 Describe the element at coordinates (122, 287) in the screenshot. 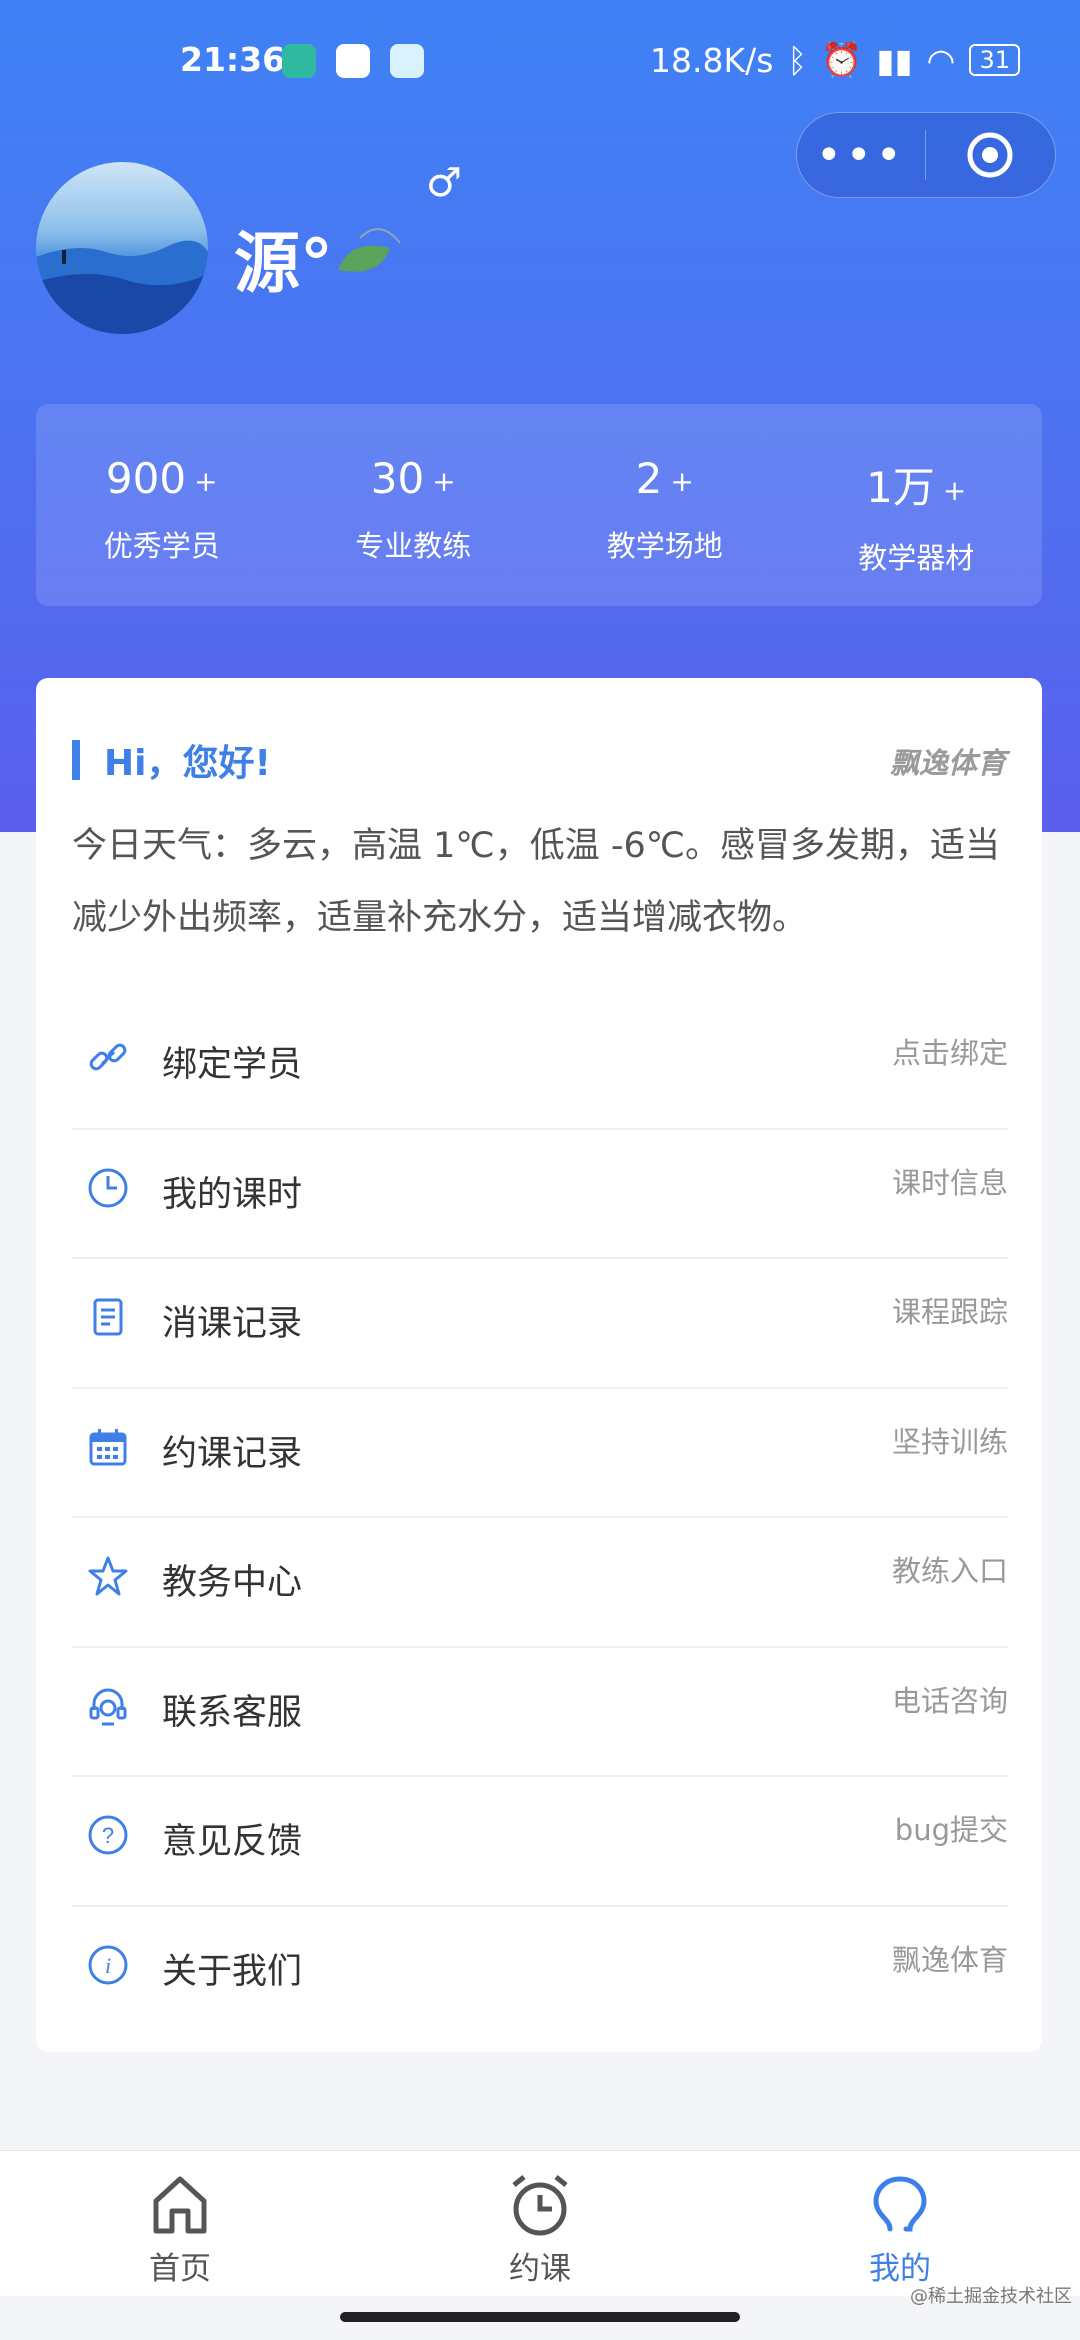

I see `avatar-image` at that location.